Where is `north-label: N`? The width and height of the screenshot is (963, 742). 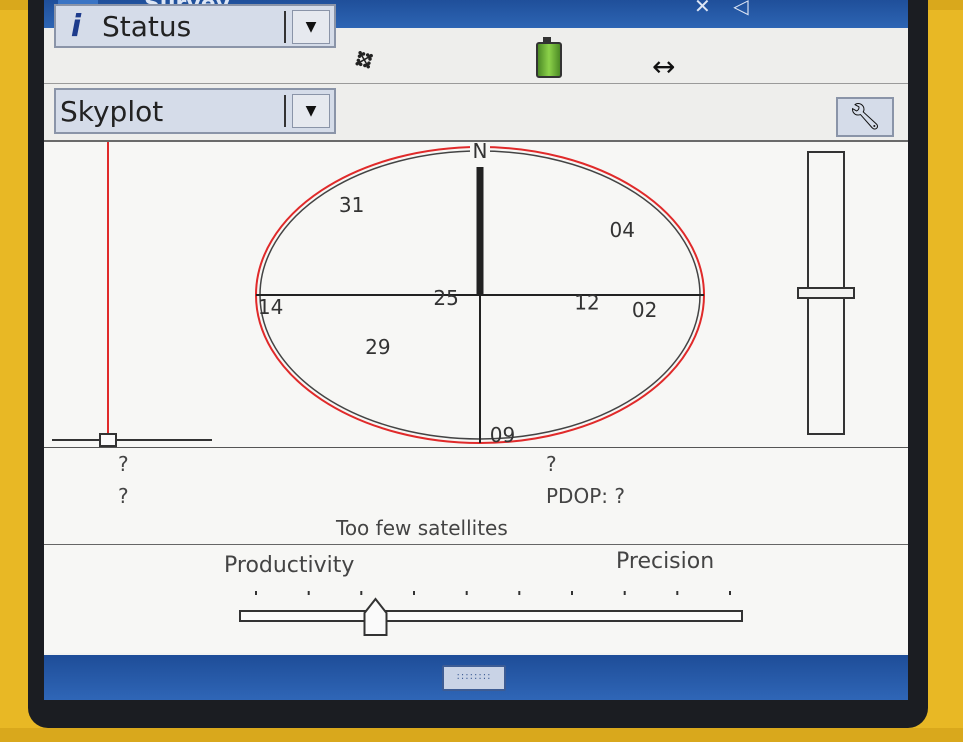
north-label: N is located at coordinates (480, 152).